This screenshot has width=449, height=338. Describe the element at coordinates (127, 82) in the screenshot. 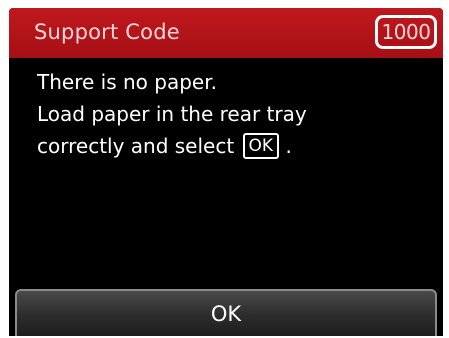

I see `message-line-1: There is no paper.` at that location.